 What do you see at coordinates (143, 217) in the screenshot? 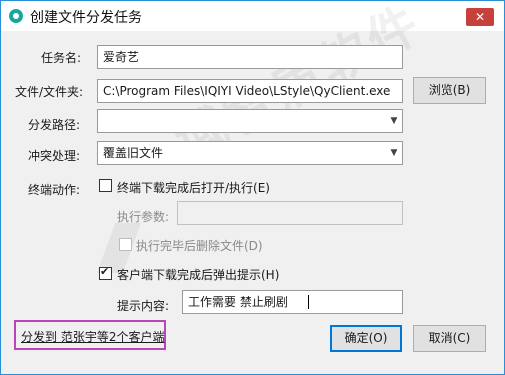
I see `exec-params-label: 执行参数:` at bounding box center [143, 217].